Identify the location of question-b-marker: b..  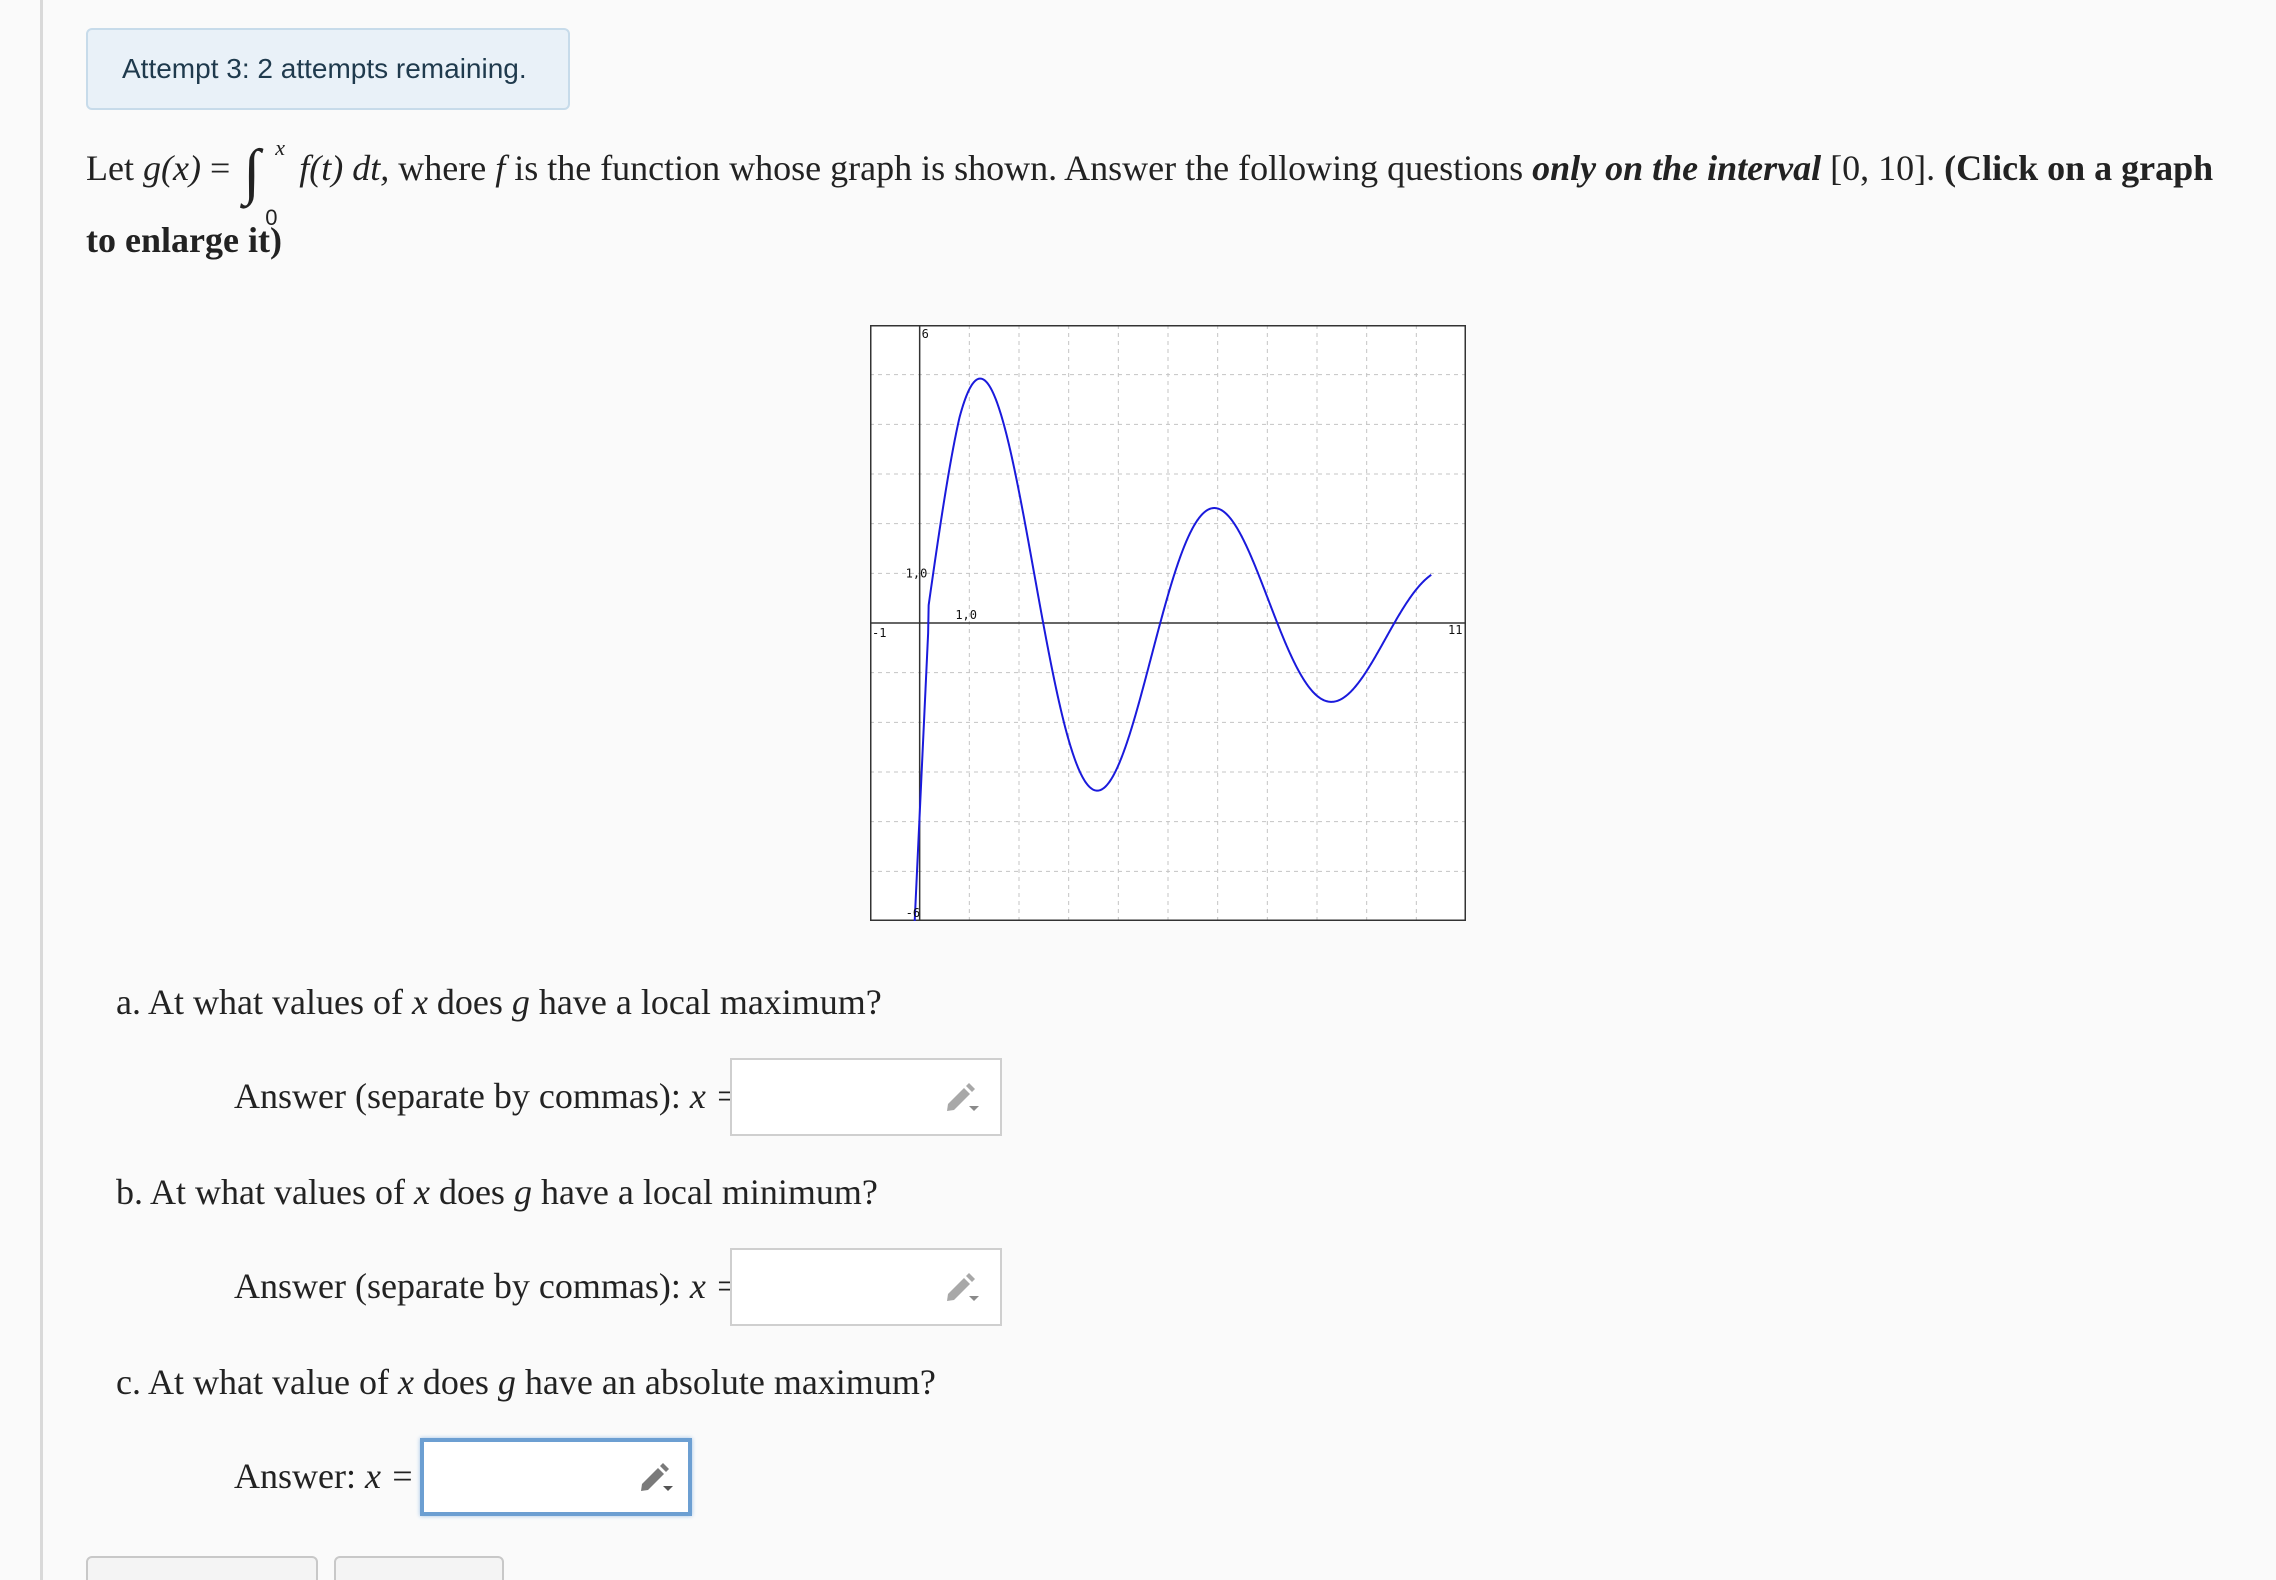
(129, 1192).